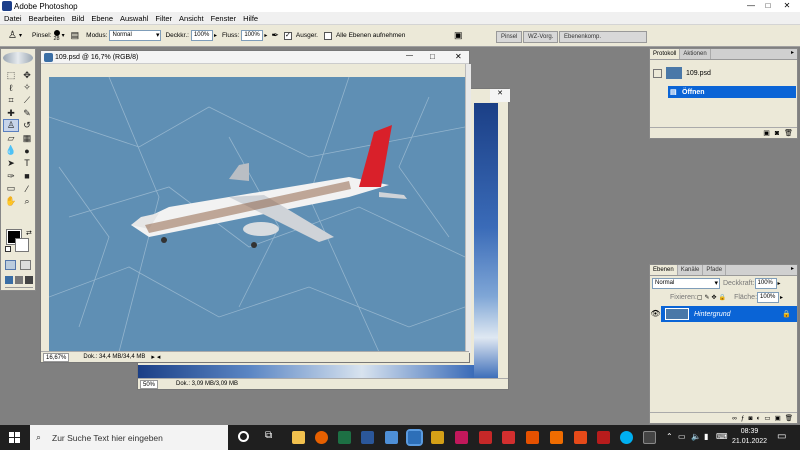 This screenshot has height=450, width=800. Describe the element at coordinates (657, 73) in the screenshot. I see `snapshot-source-icon` at that location.